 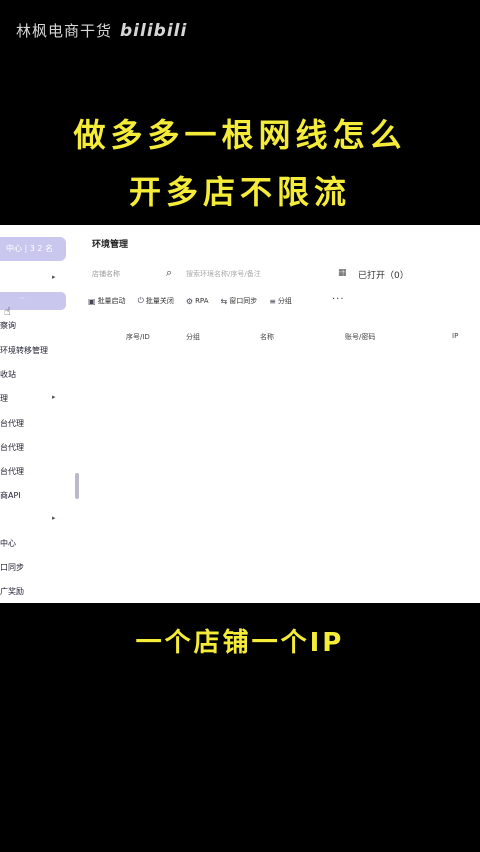 I want to click on search-icon: ⌕, so click(x=169, y=273).